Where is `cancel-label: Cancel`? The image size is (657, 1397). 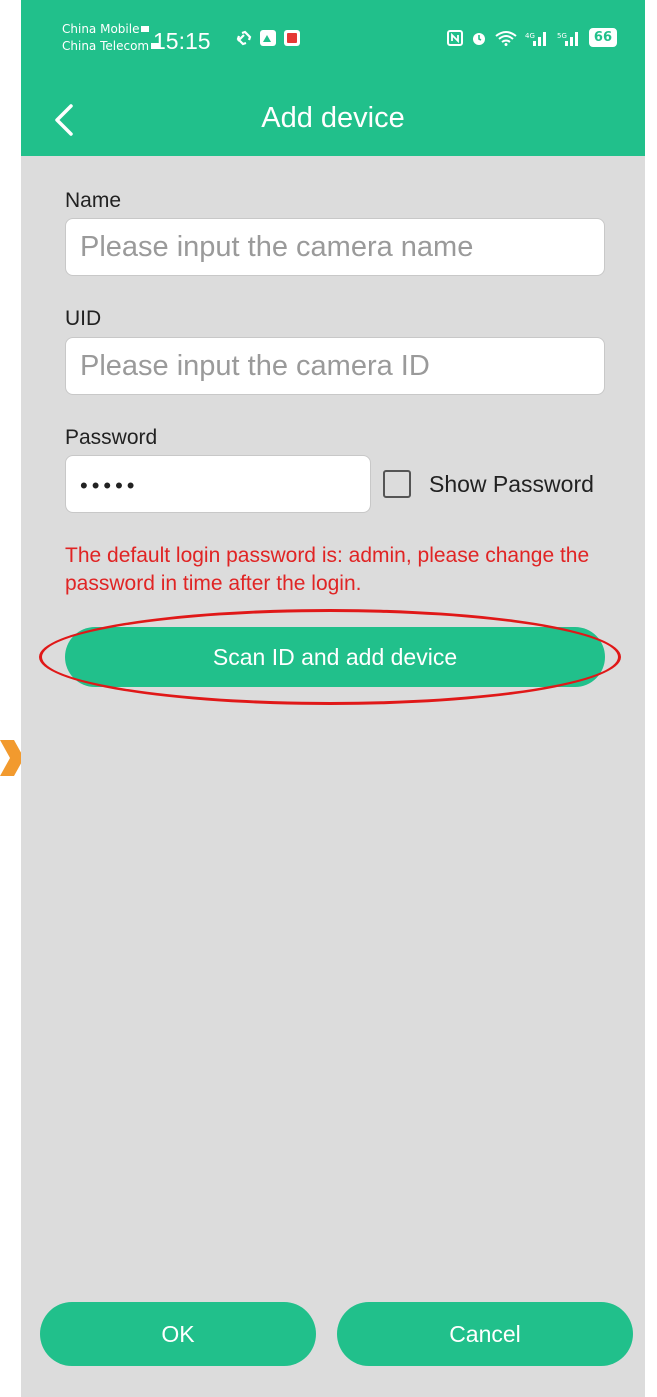
cancel-label: Cancel is located at coordinates (485, 1333).